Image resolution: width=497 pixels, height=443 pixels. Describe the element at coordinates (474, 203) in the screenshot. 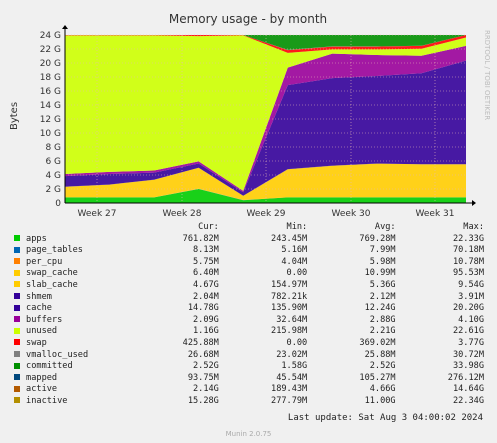

I see `x-axis-arrow` at that location.